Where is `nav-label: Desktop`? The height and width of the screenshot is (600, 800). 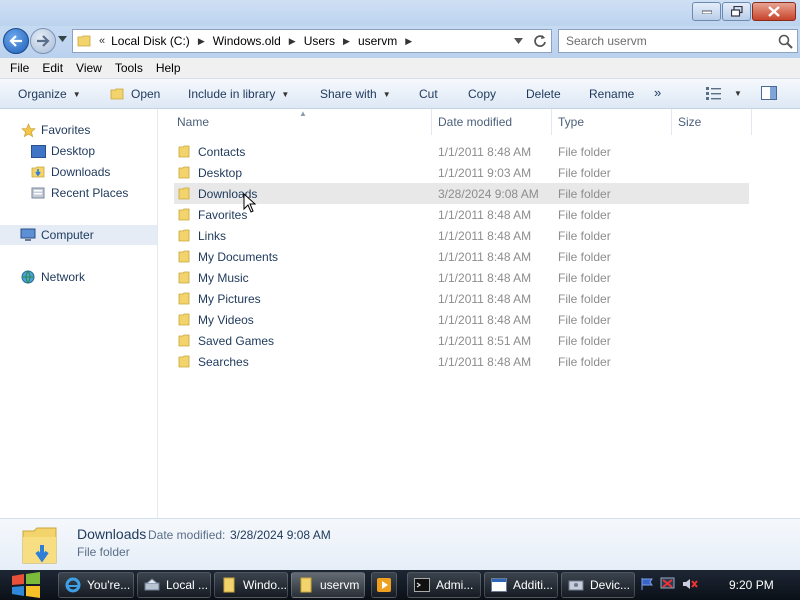 nav-label: Desktop is located at coordinates (73, 151).